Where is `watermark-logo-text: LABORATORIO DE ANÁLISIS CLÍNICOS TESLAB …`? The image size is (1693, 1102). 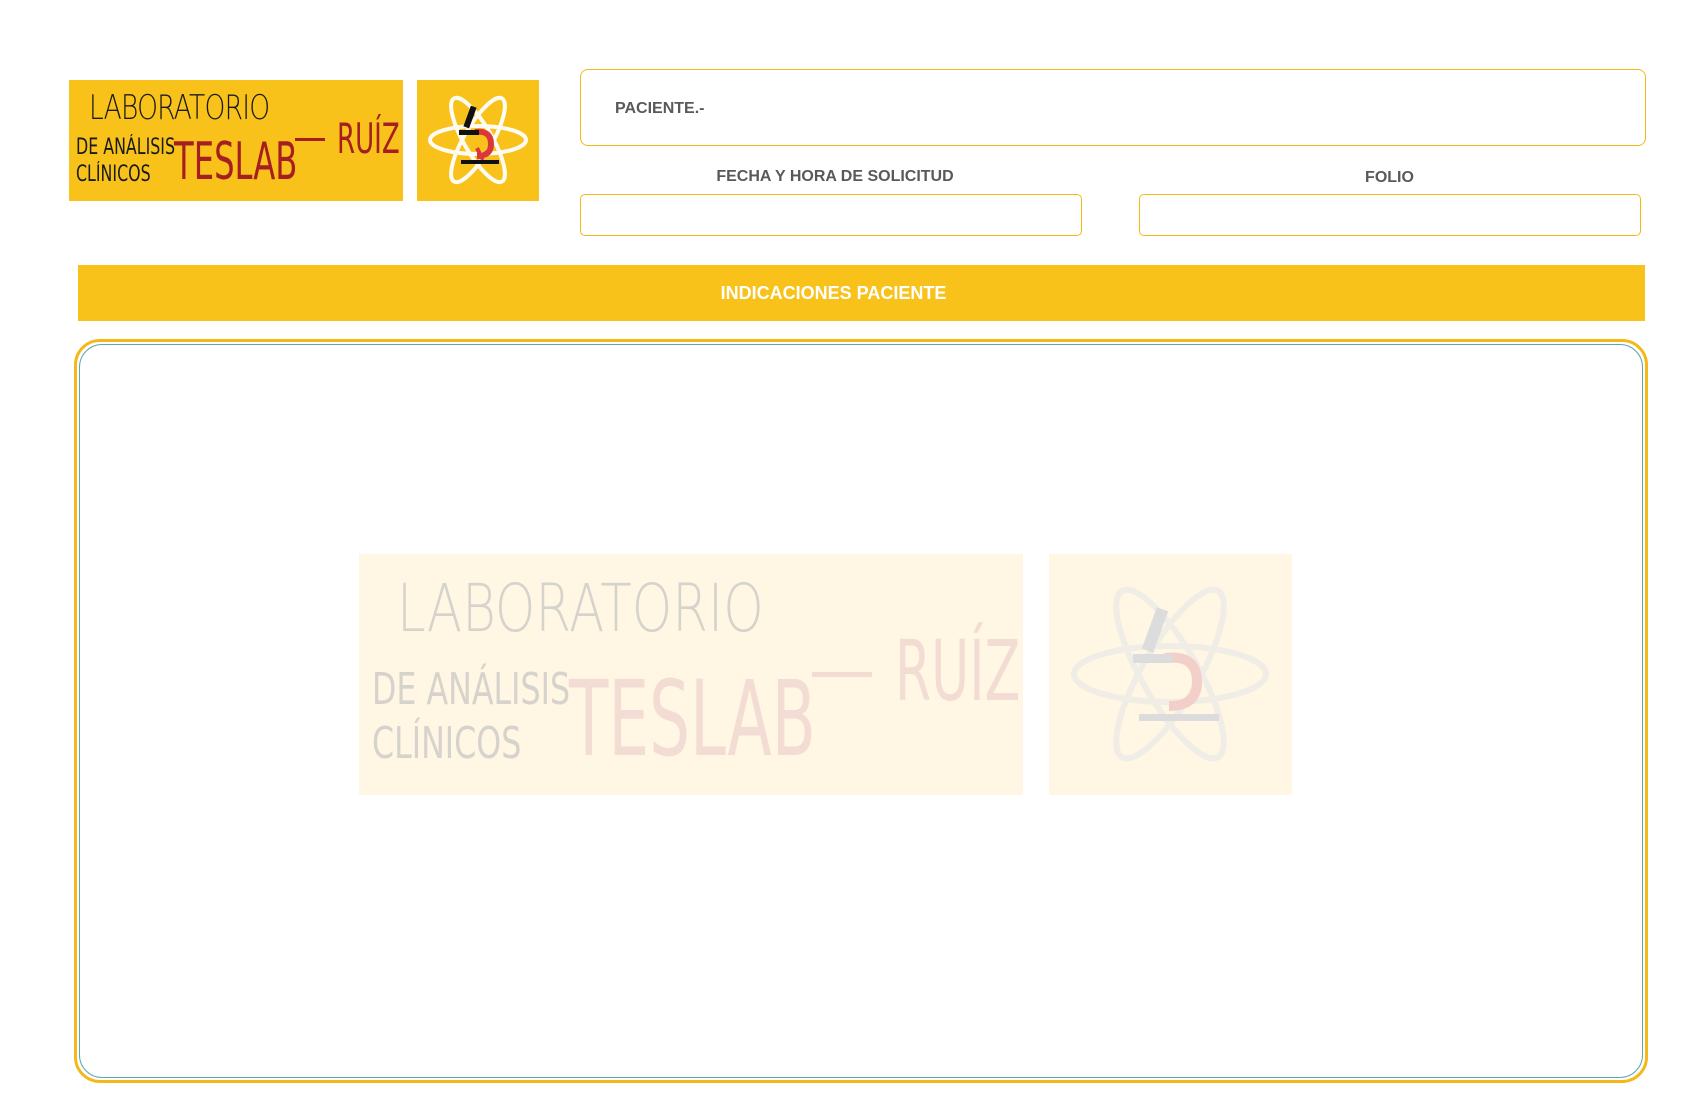
watermark-logo-text: LABORATORIO DE ANÁLISIS CLÍNICOS TESLAB … is located at coordinates (691, 674).